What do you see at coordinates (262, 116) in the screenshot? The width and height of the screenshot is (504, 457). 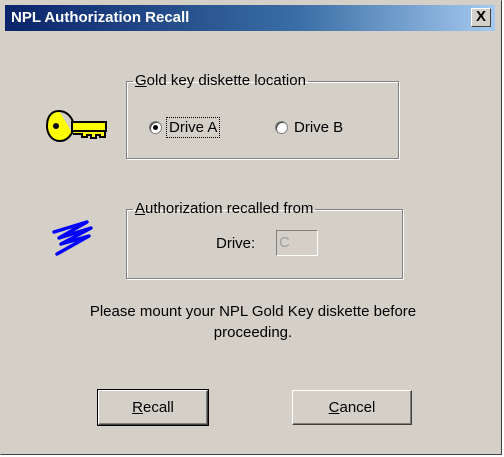 I see `gold-key-location-group: Gold key diskette location` at bounding box center [262, 116].